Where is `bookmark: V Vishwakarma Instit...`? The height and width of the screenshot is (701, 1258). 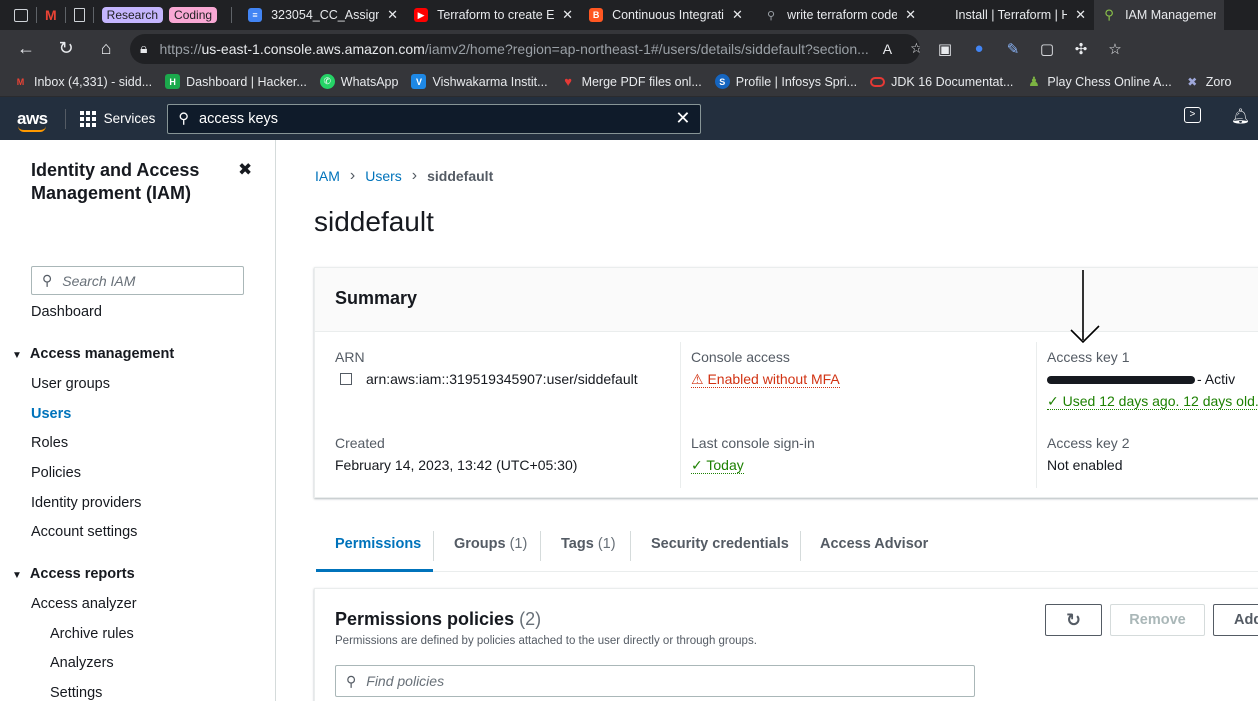
bookmark: V Vishwakarma Instit... is located at coordinates (479, 81).